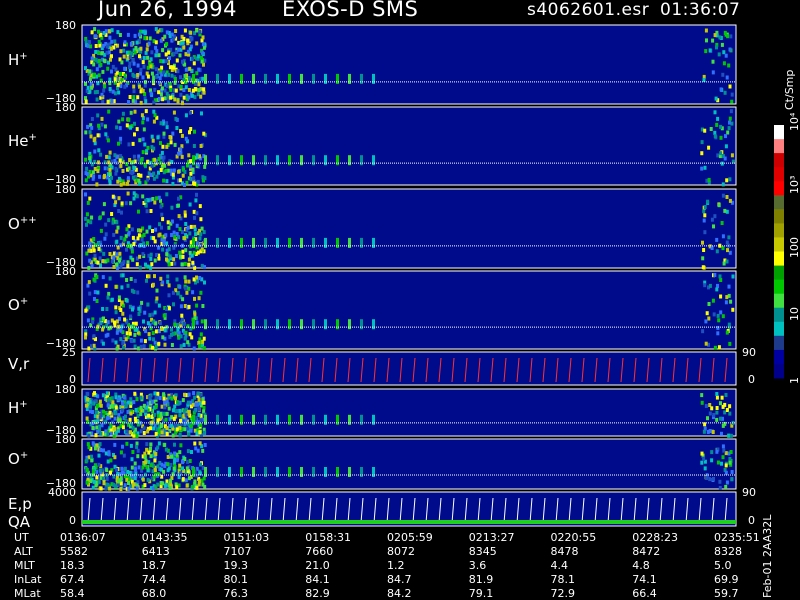 Image resolution: width=800 pixels, height=600 pixels. I want to click on footer-value: 74.4, so click(154, 579).